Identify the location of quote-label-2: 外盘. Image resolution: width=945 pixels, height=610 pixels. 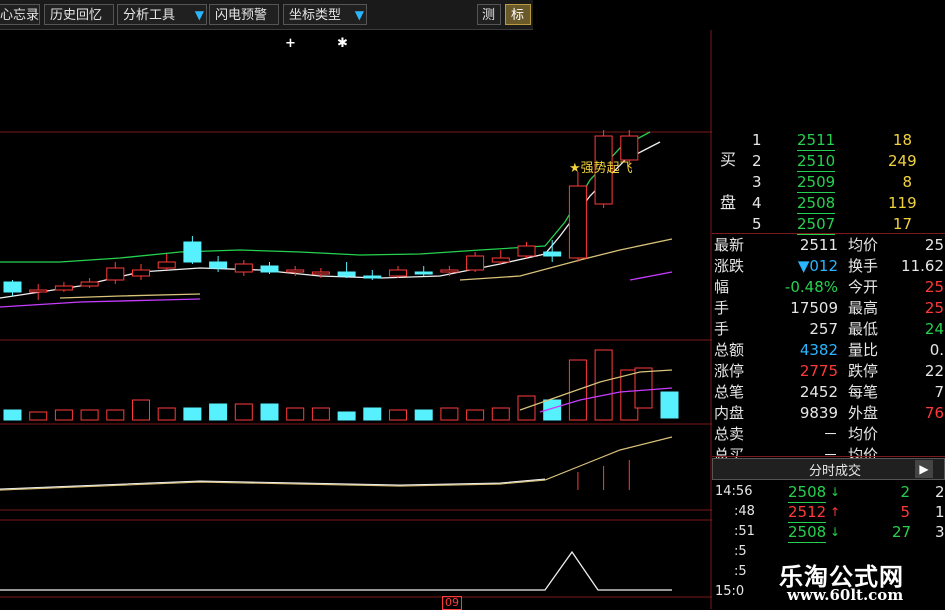
(863, 413).